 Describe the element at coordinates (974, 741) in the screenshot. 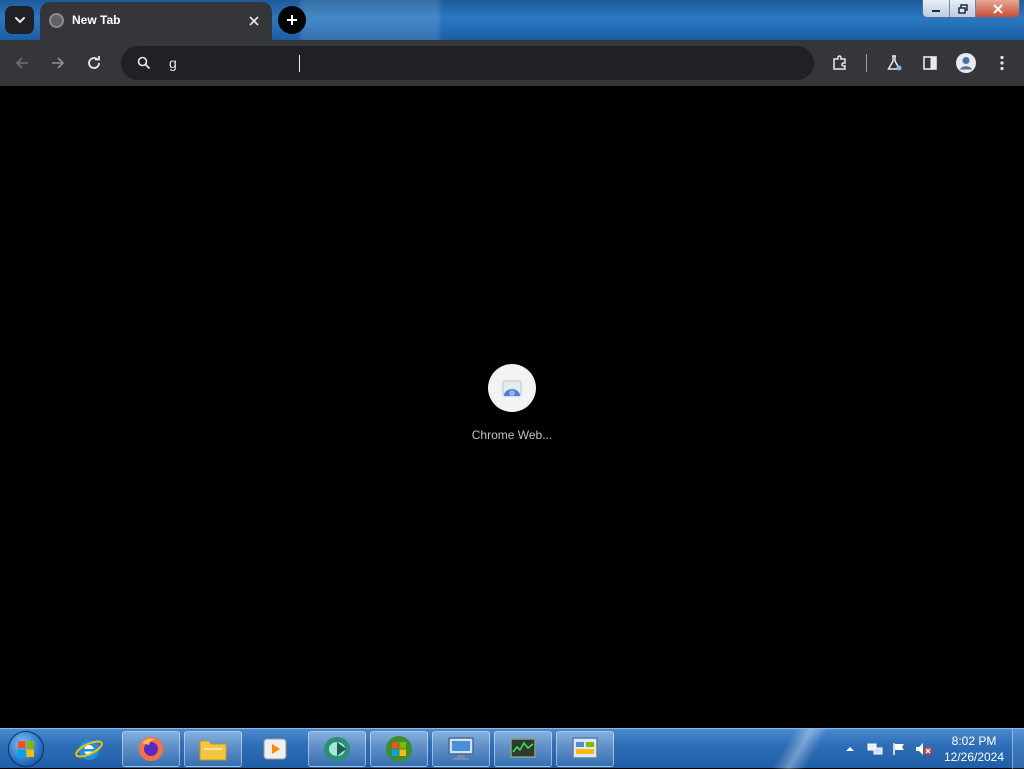

I see `clock-time: 8:02 PM` at that location.